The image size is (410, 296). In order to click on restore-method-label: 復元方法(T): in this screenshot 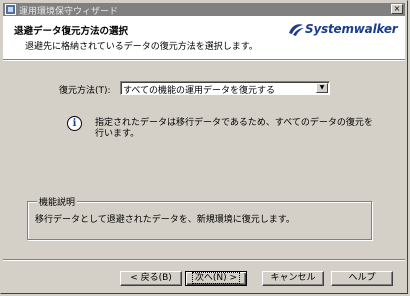, I will do `click(85, 91)`.